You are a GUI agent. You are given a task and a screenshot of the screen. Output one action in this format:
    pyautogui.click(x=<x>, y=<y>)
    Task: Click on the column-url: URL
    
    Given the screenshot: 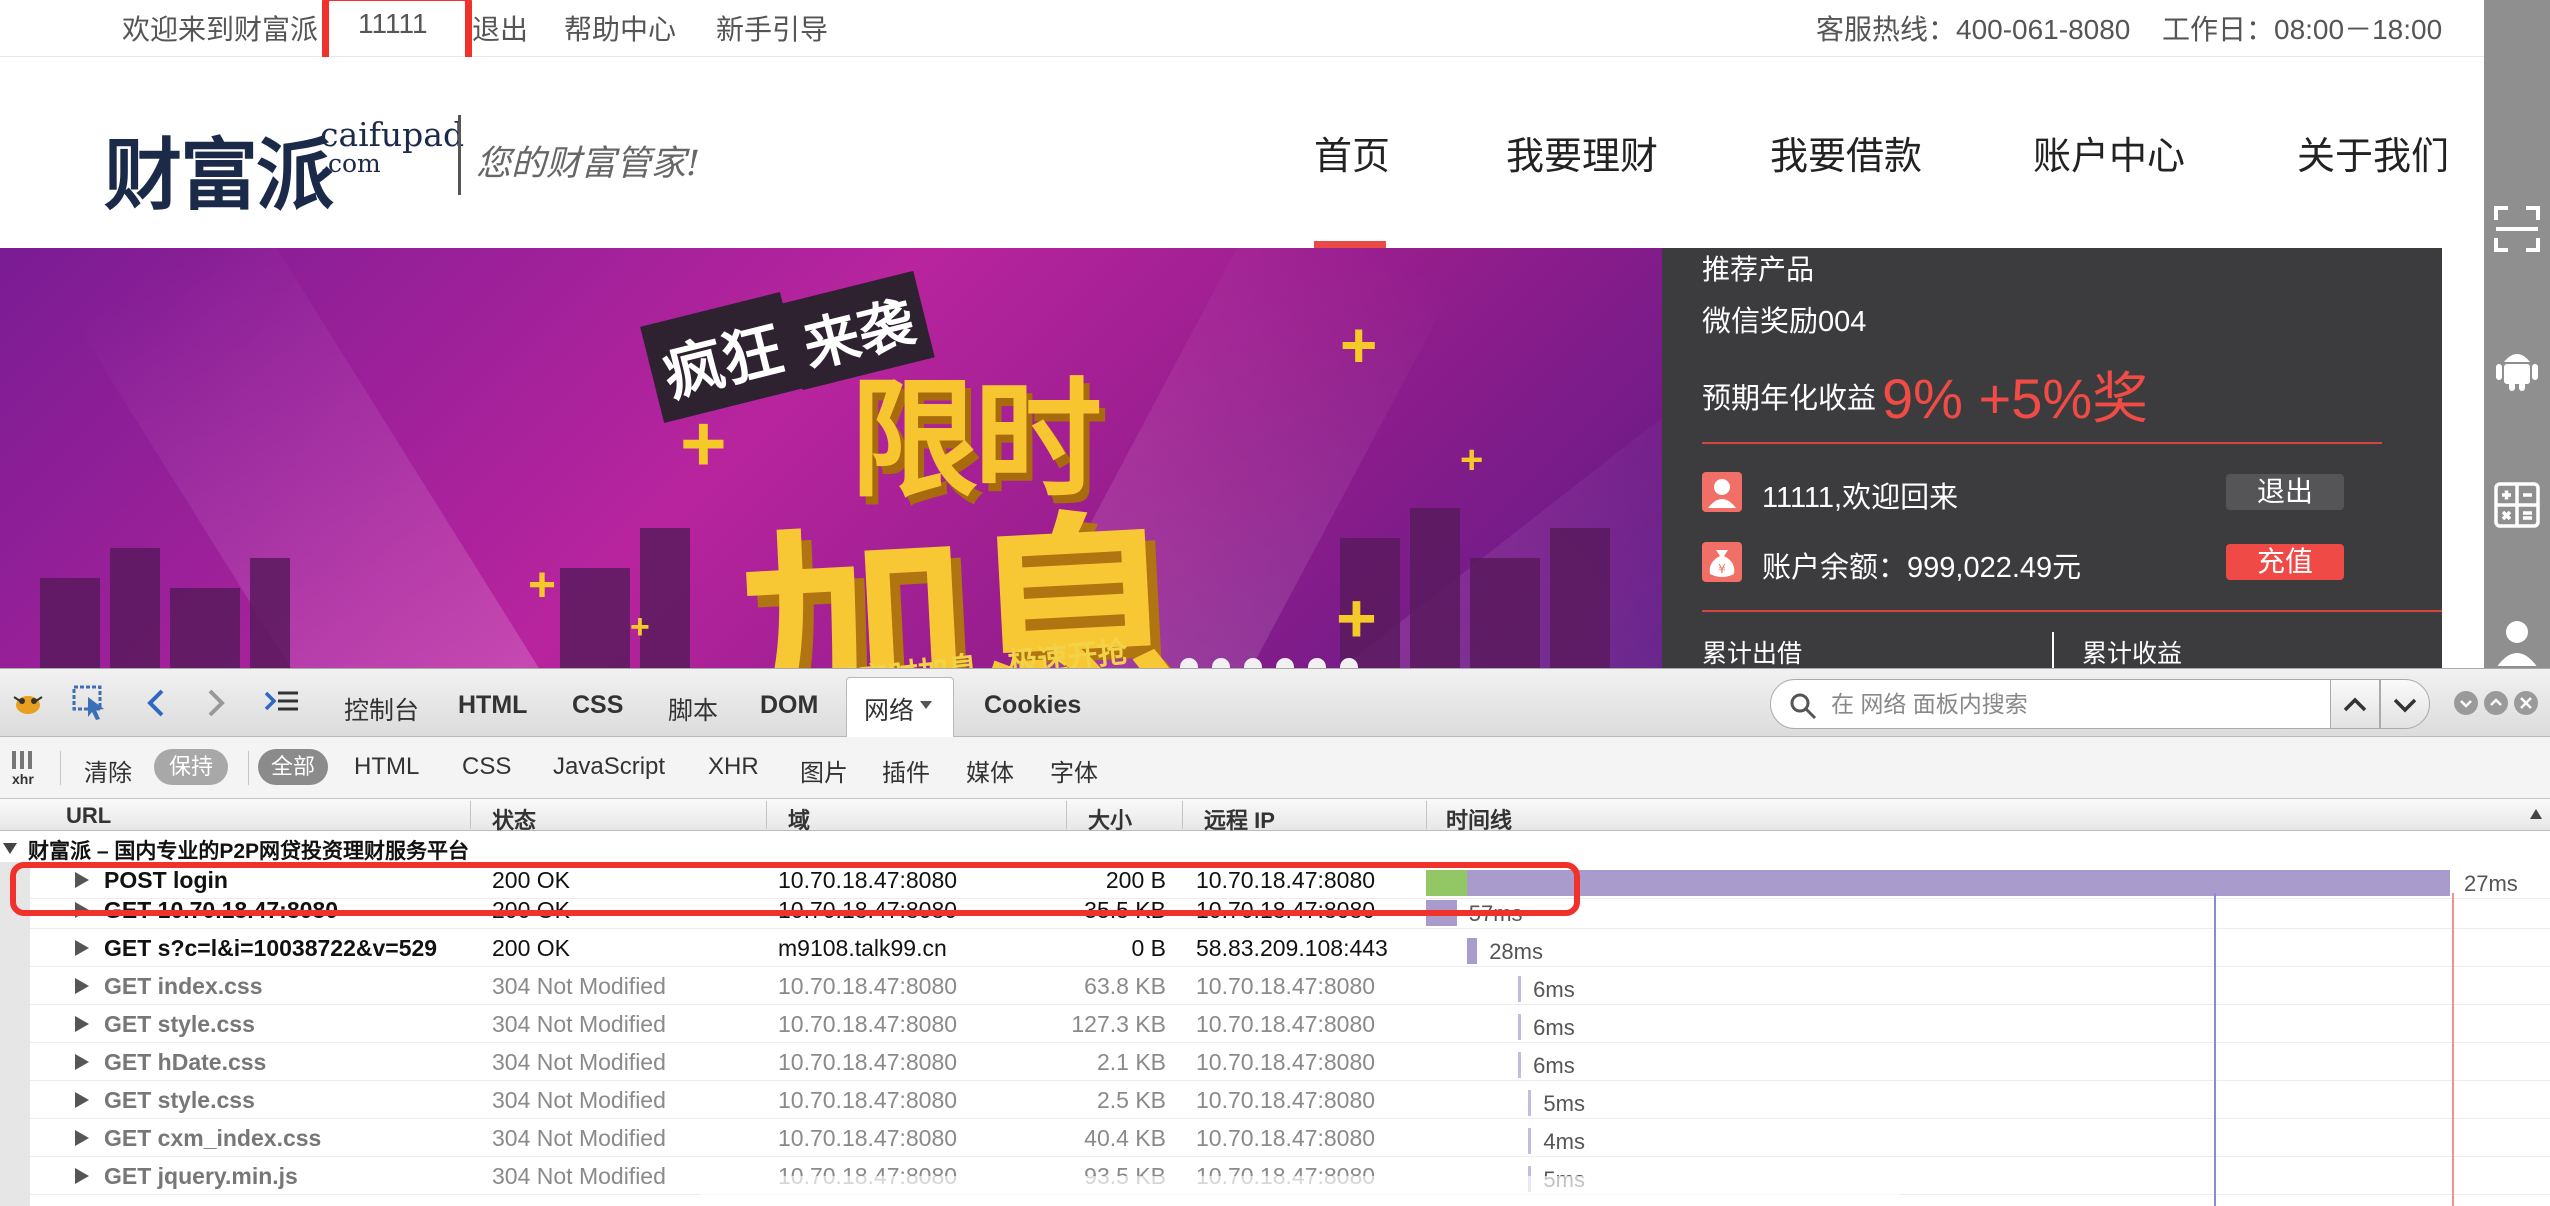 What is the action you would take?
    pyautogui.click(x=88, y=816)
    